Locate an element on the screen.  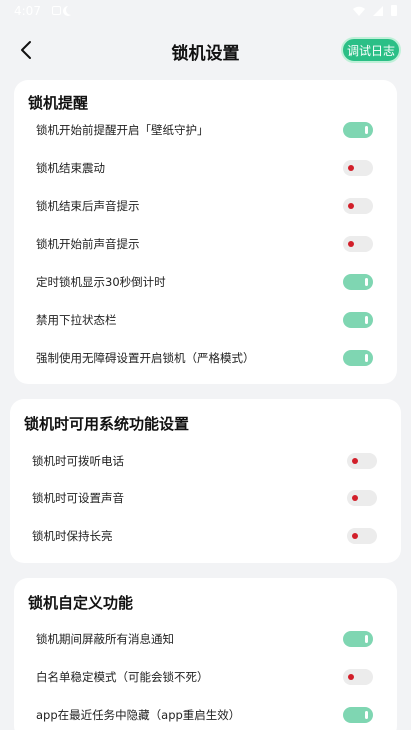
setting-row: 锁机时保持长亮 is located at coordinates (205, 536).